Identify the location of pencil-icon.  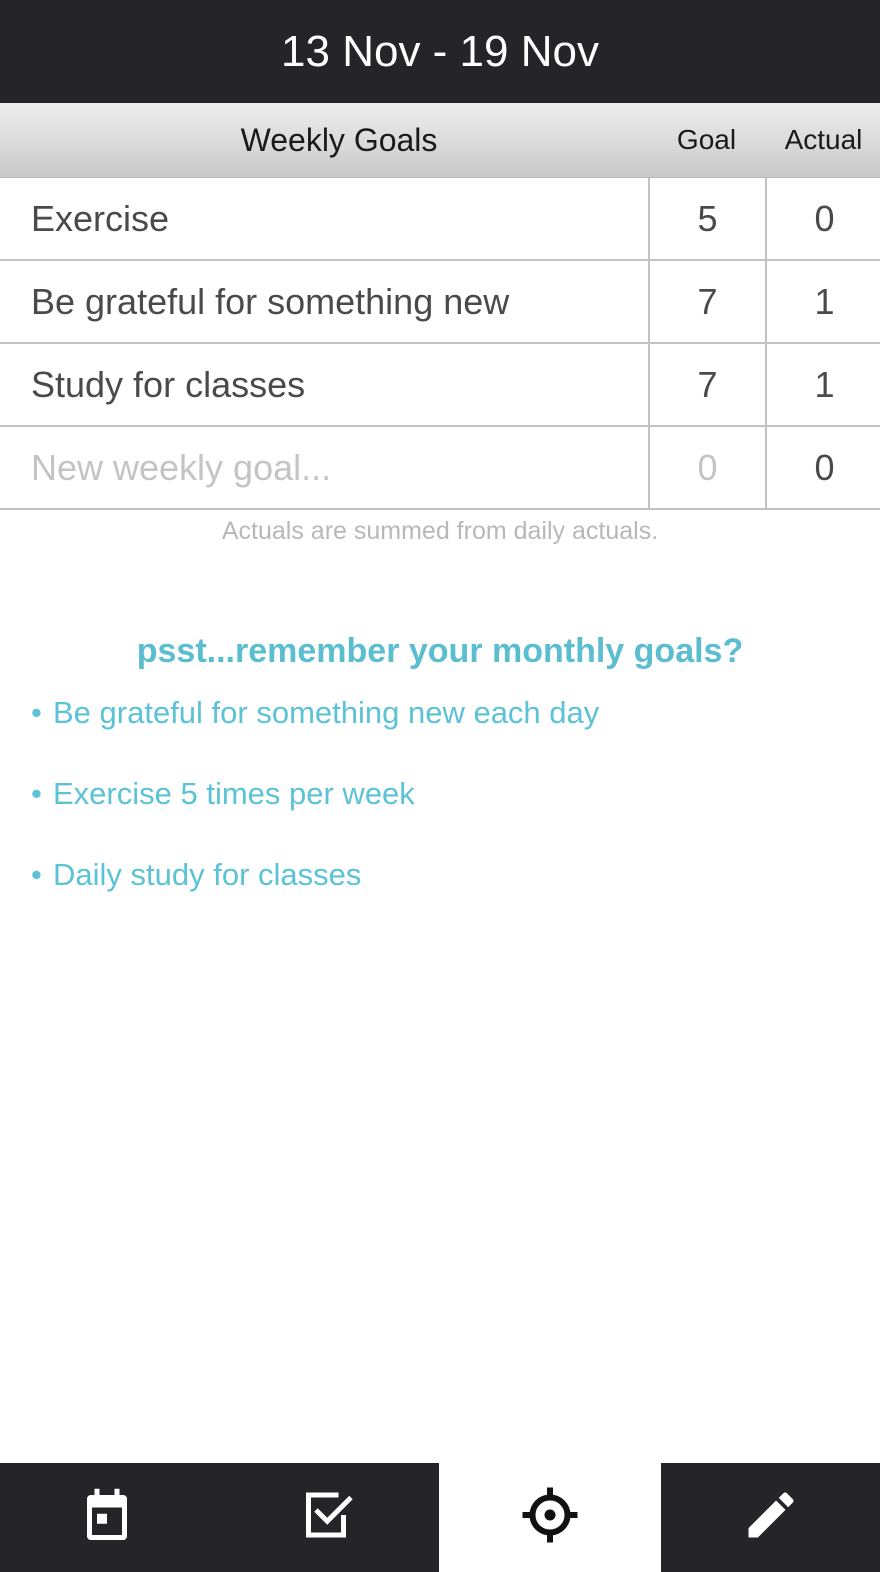
(771, 1517).